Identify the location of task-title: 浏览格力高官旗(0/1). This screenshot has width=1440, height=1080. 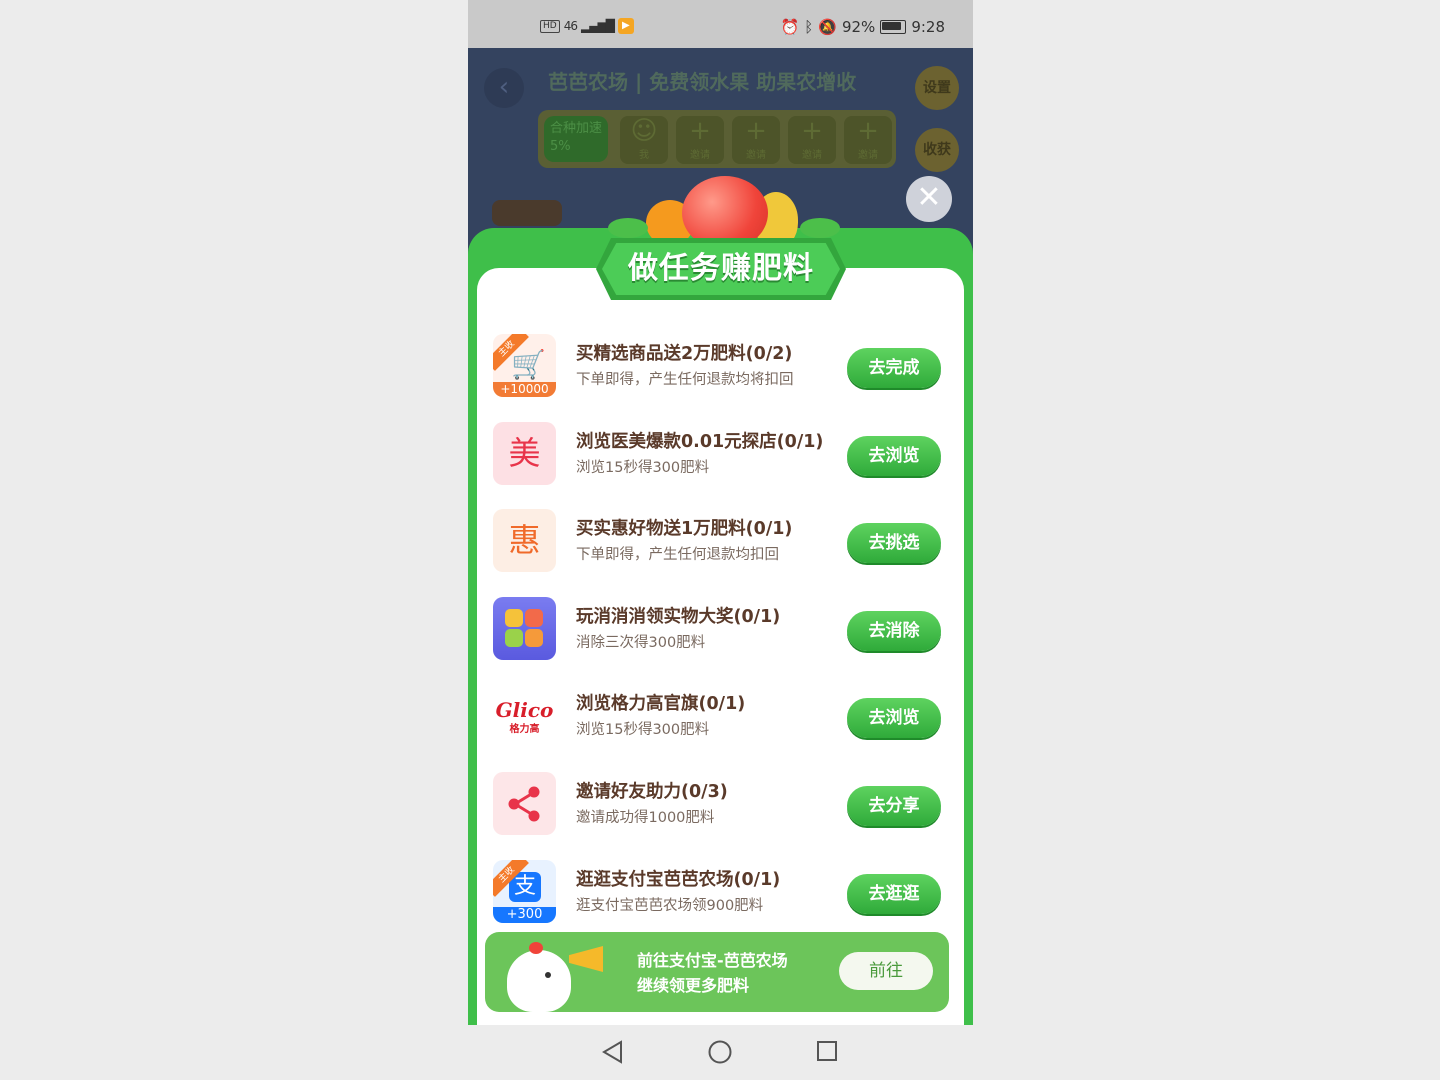
(661, 704).